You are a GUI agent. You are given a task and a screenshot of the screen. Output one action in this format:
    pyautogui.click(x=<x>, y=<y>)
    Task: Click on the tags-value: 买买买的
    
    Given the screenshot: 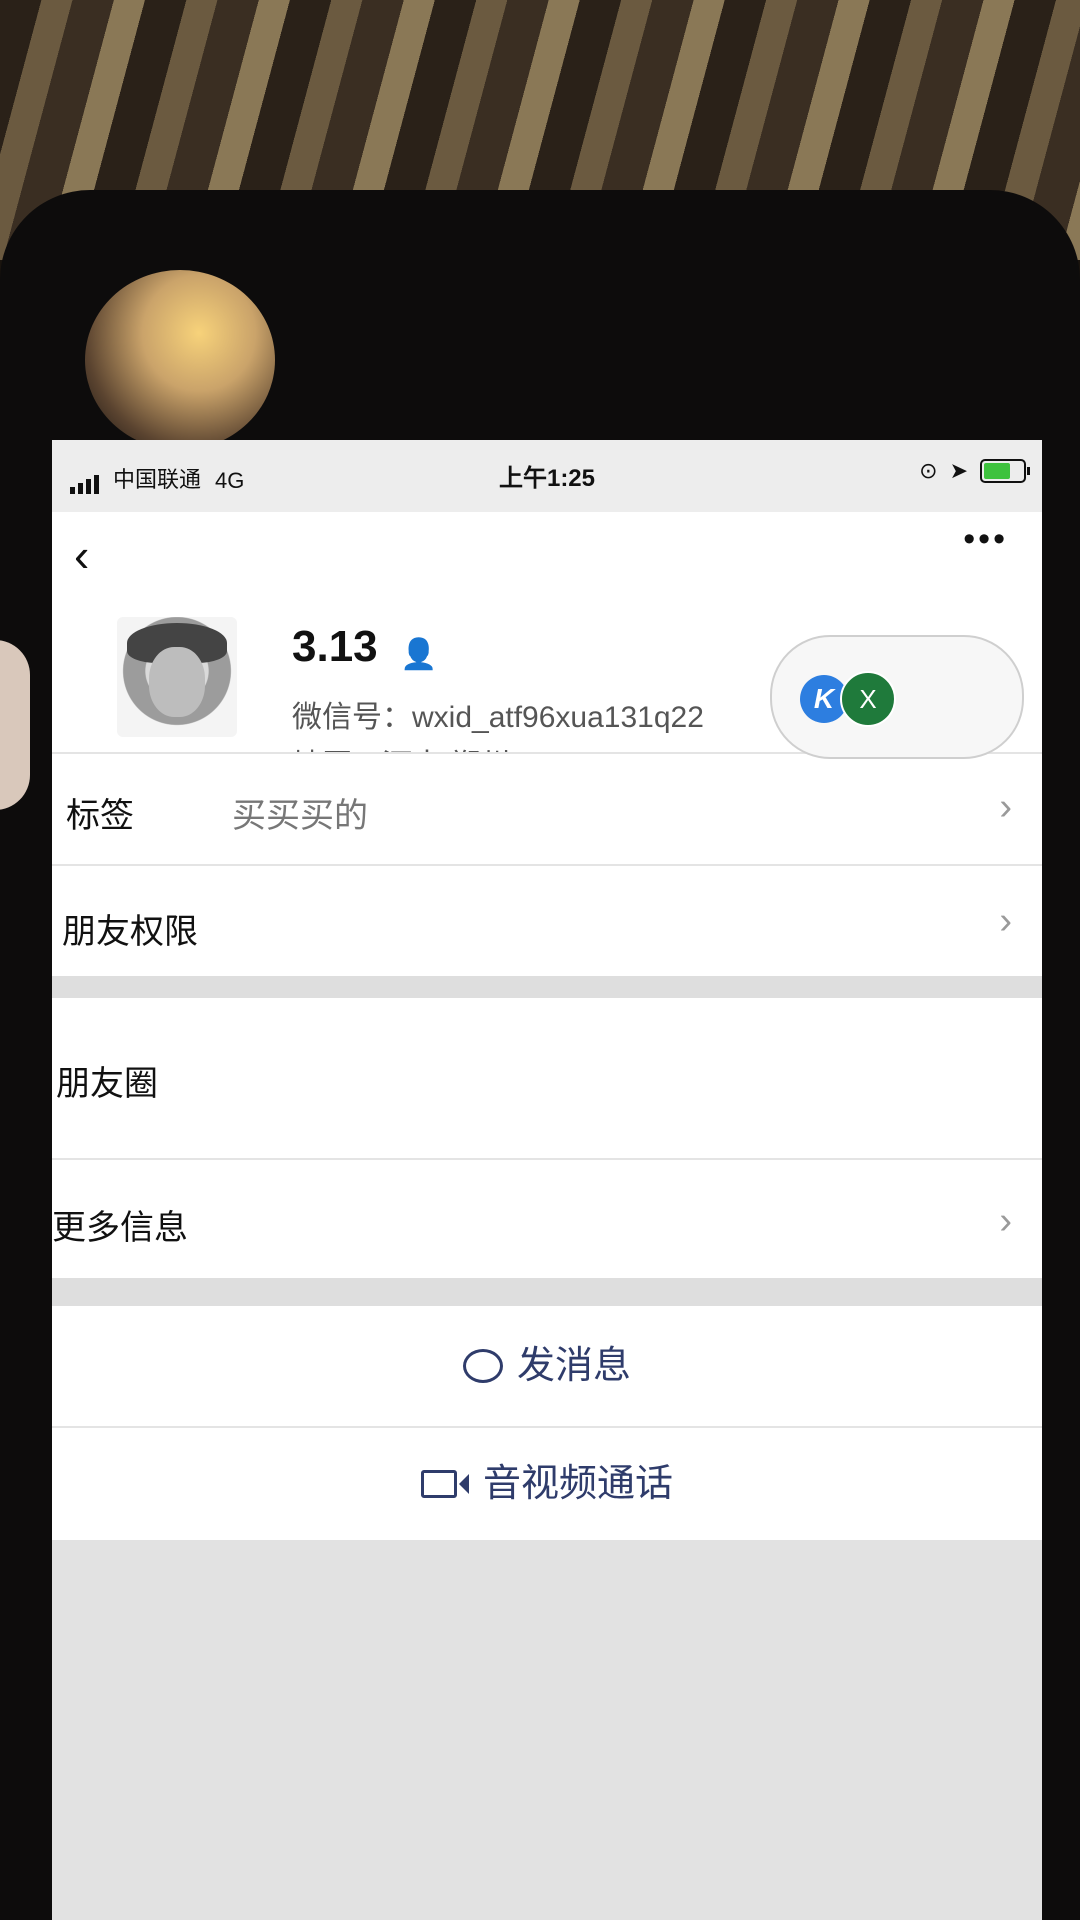 What is the action you would take?
    pyautogui.click(x=300, y=816)
    